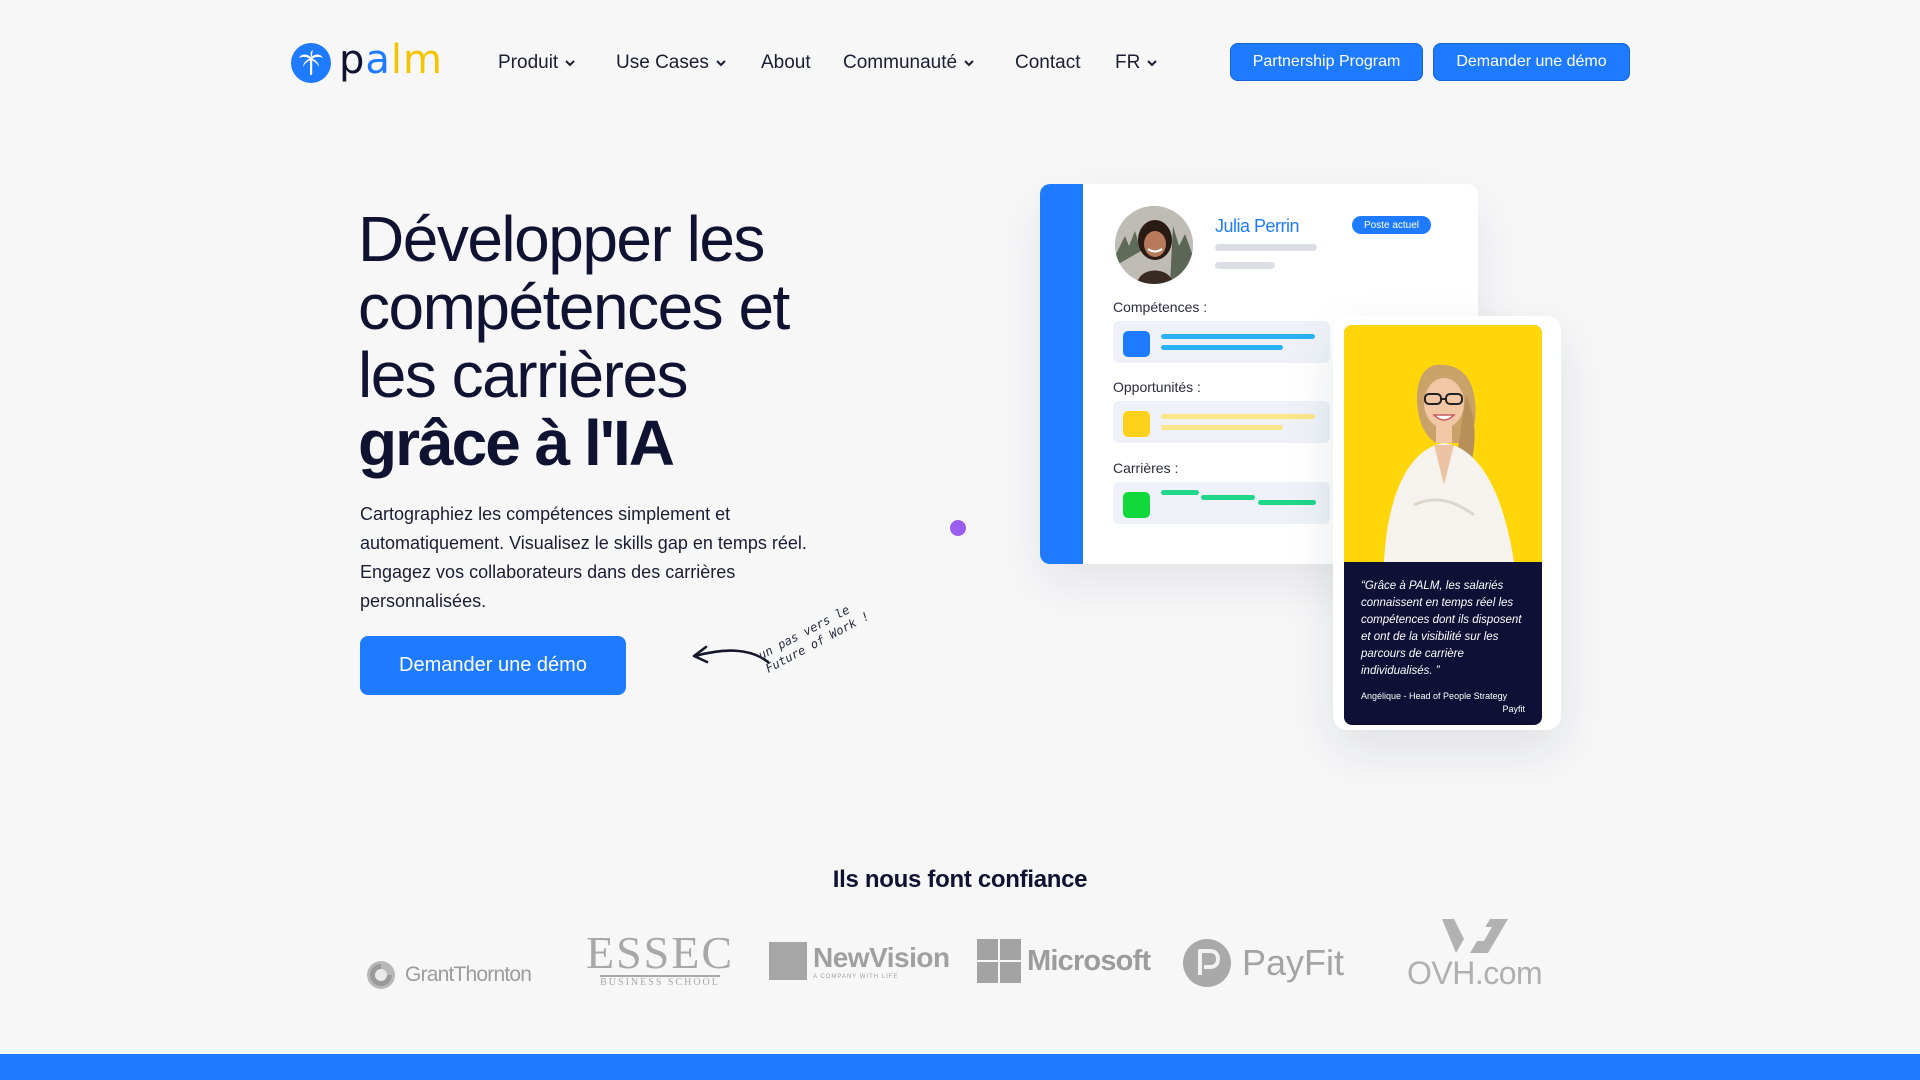 The width and height of the screenshot is (1920, 1080). Describe the element at coordinates (1221, 503) in the screenshot. I see `carrieres-row` at that location.